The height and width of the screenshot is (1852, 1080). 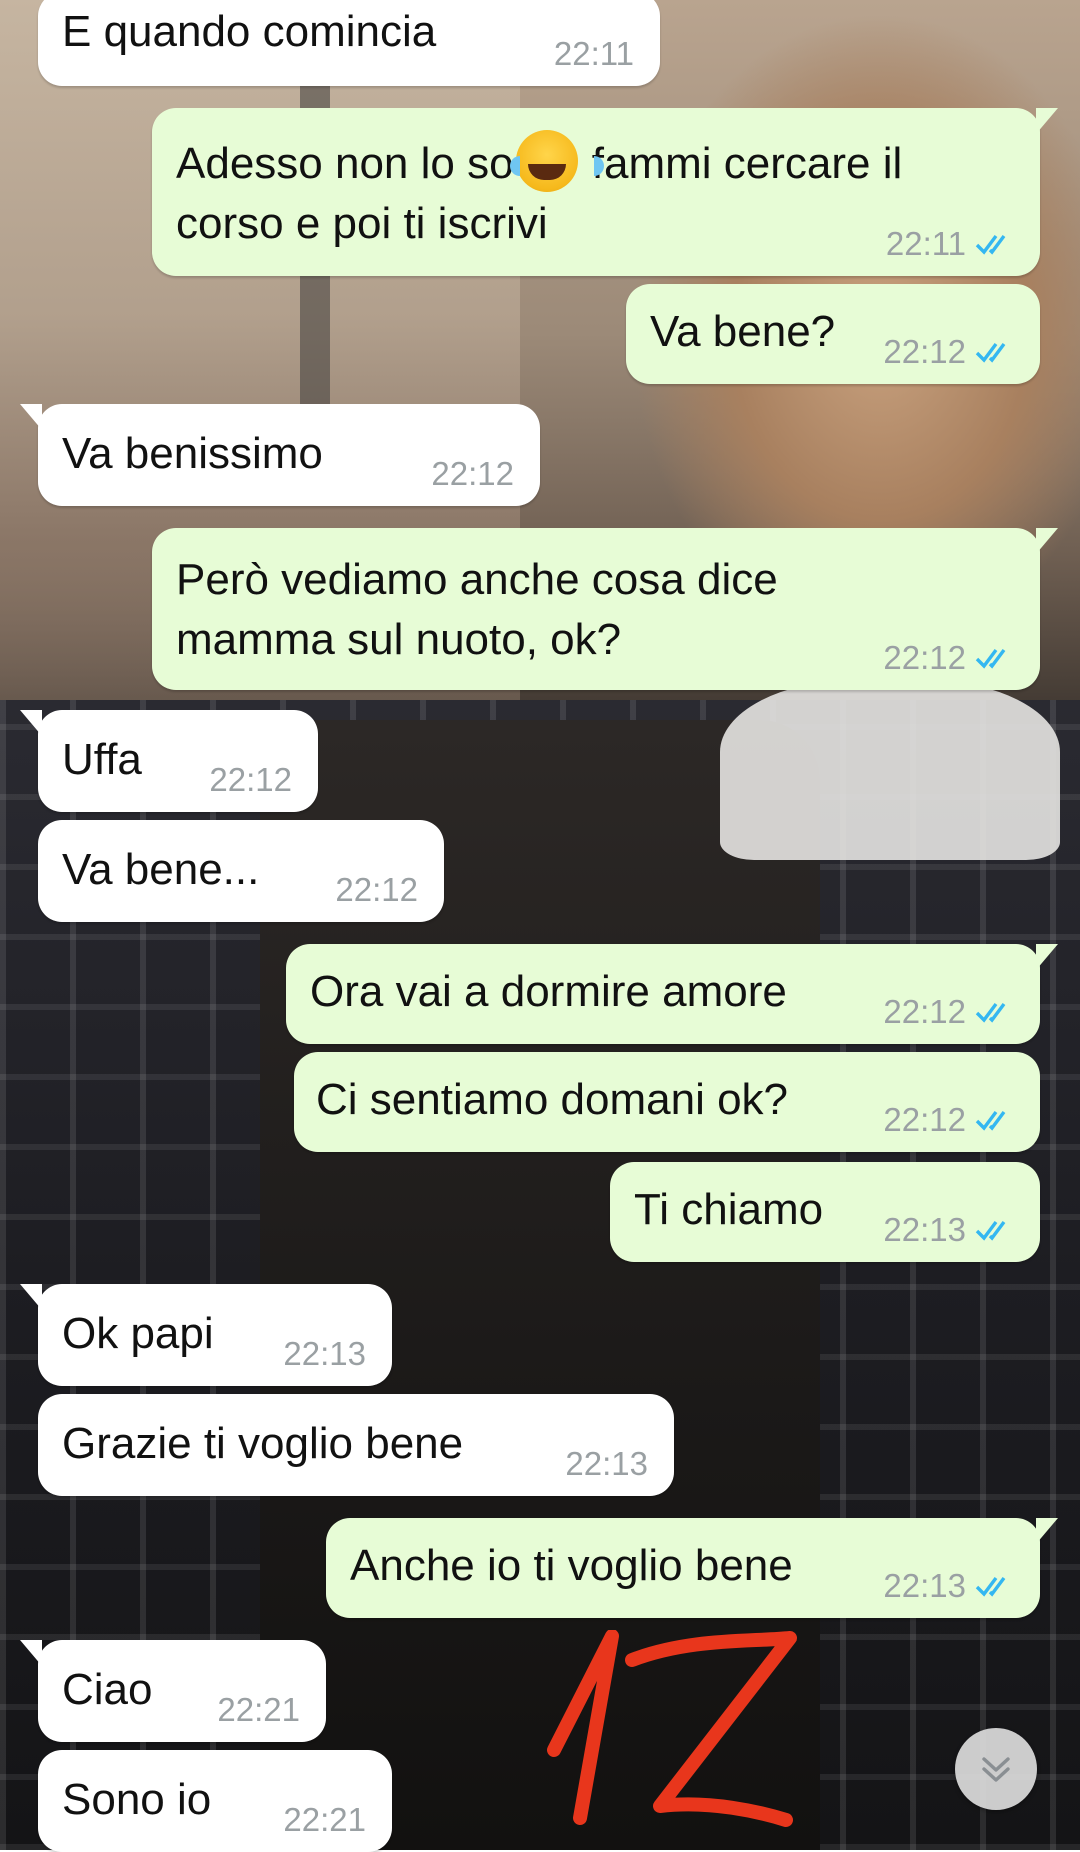 I want to click on message-incoming: Va benissimo 22:12, so click(x=280, y=455).